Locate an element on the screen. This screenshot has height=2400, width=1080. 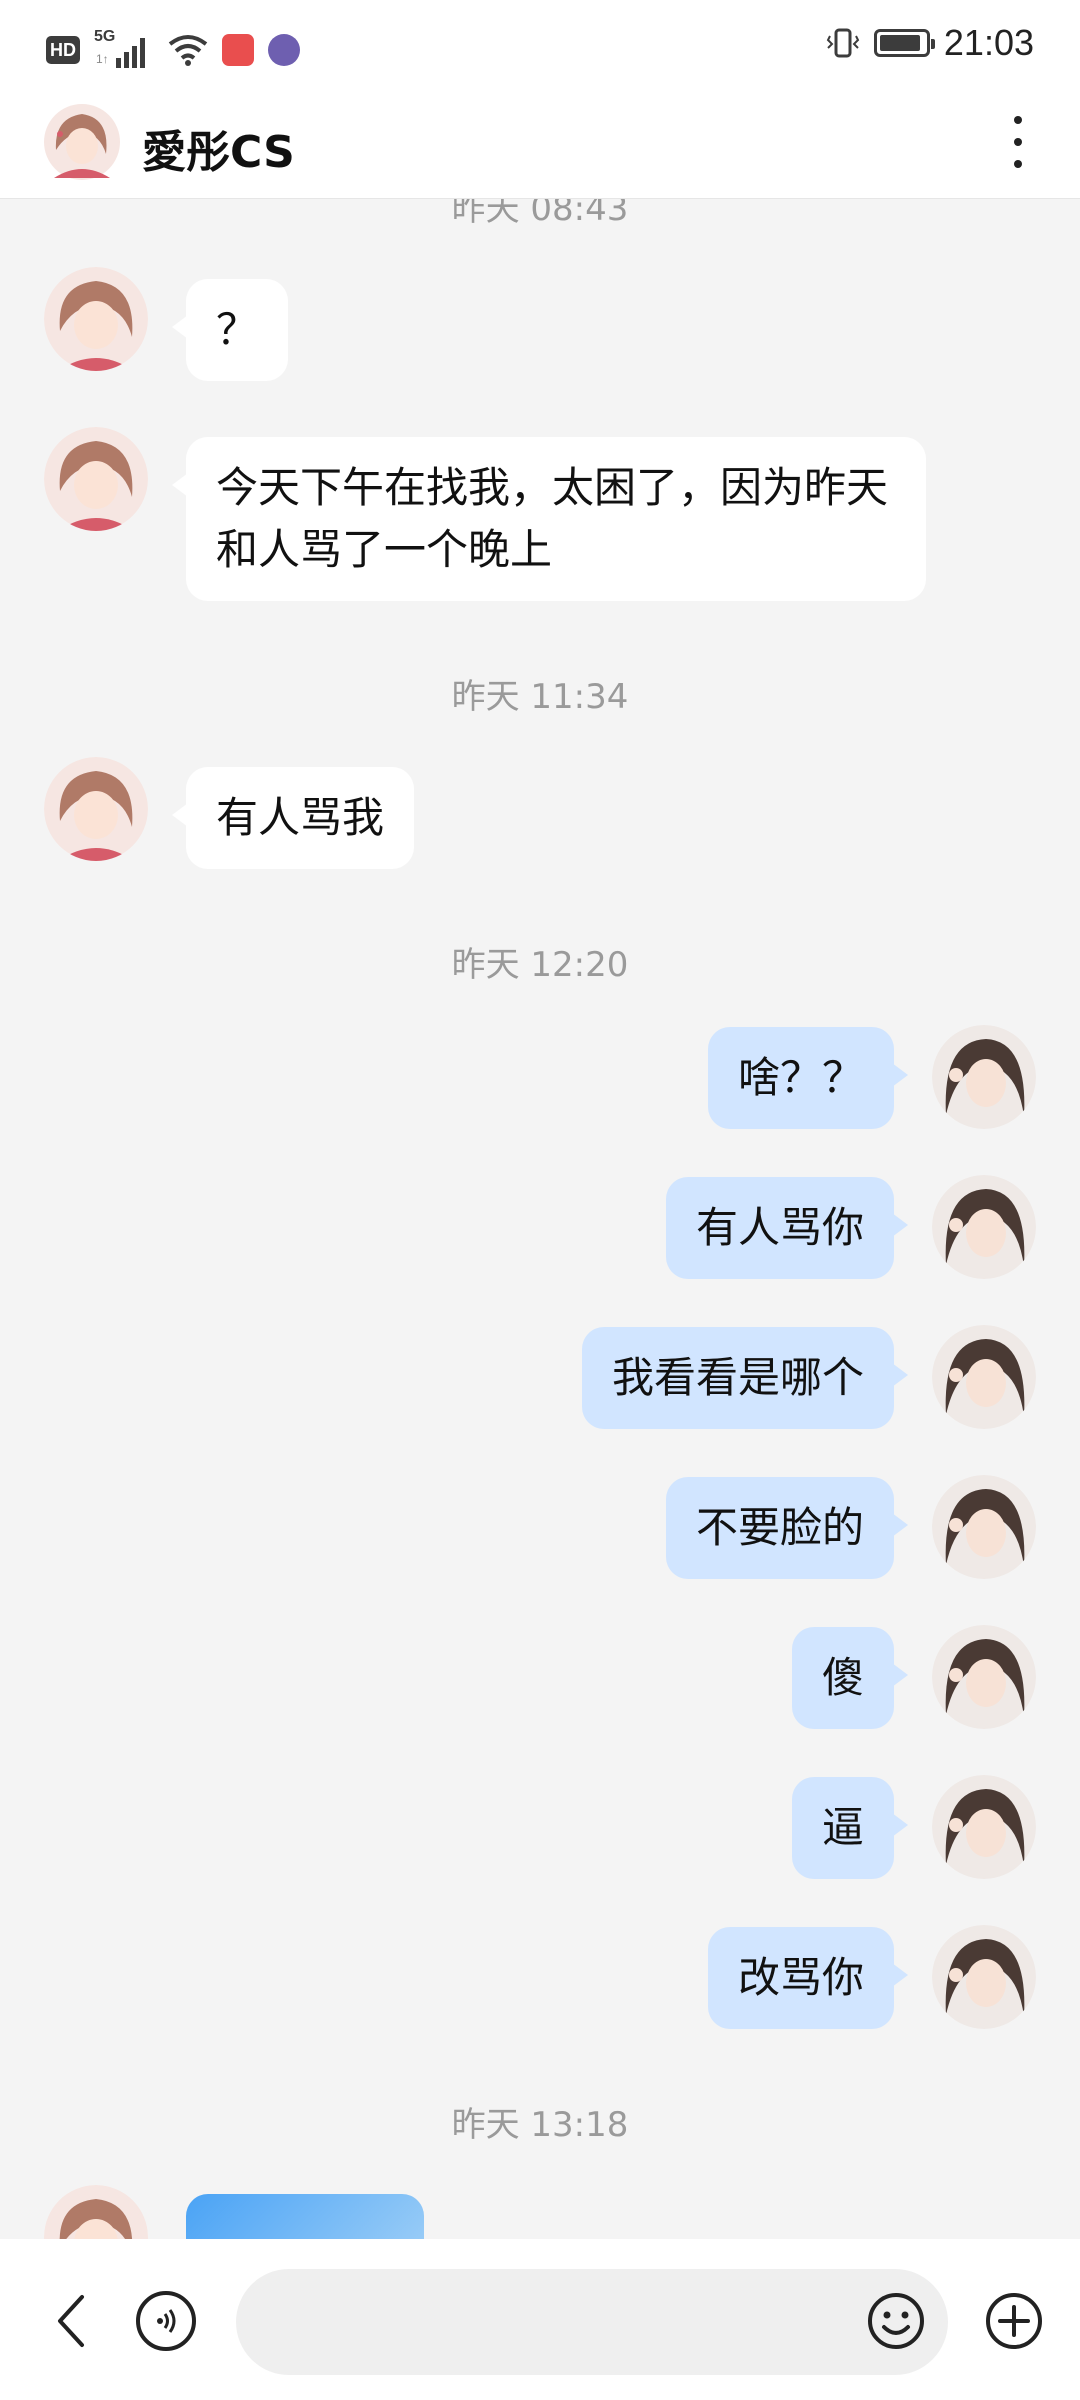
status-left: HD 5G 1↑ is located at coordinates (173, 49).